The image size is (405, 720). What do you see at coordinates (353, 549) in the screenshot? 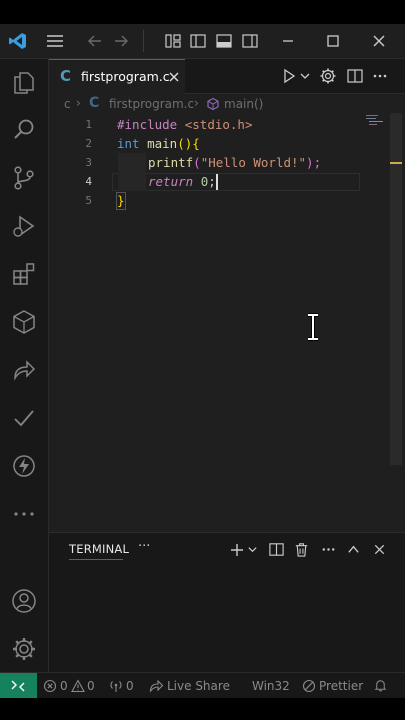
I see `maximize-panel-chevron-up-icon` at bounding box center [353, 549].